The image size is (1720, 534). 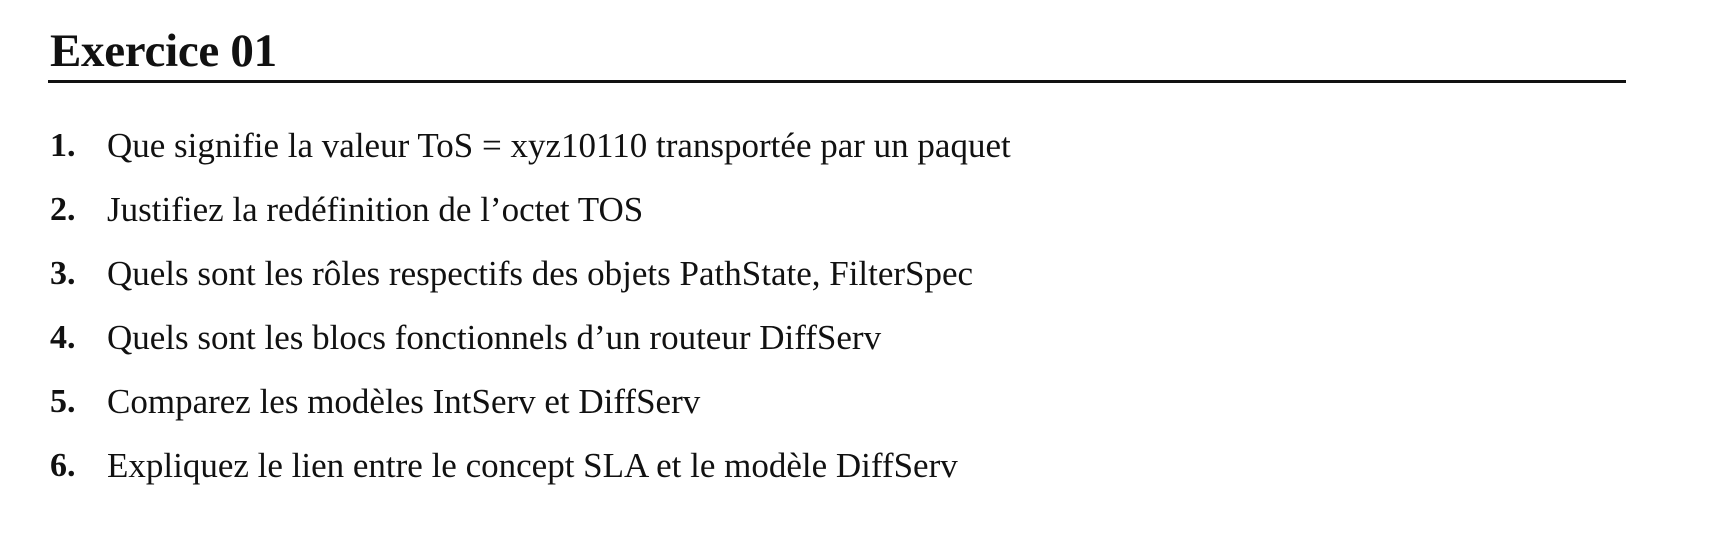 I want to click on question-text: Justifiez la redéfinition de l’octet TOS, so click(x=375, y=209).